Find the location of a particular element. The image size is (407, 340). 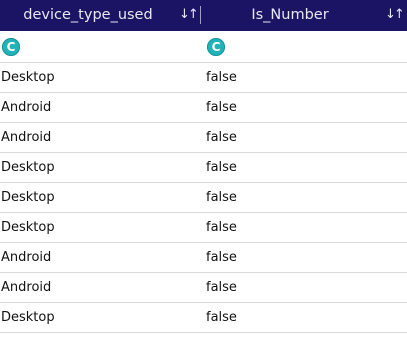

column-header-label: device_type_used is located at coordinates (88, 15).